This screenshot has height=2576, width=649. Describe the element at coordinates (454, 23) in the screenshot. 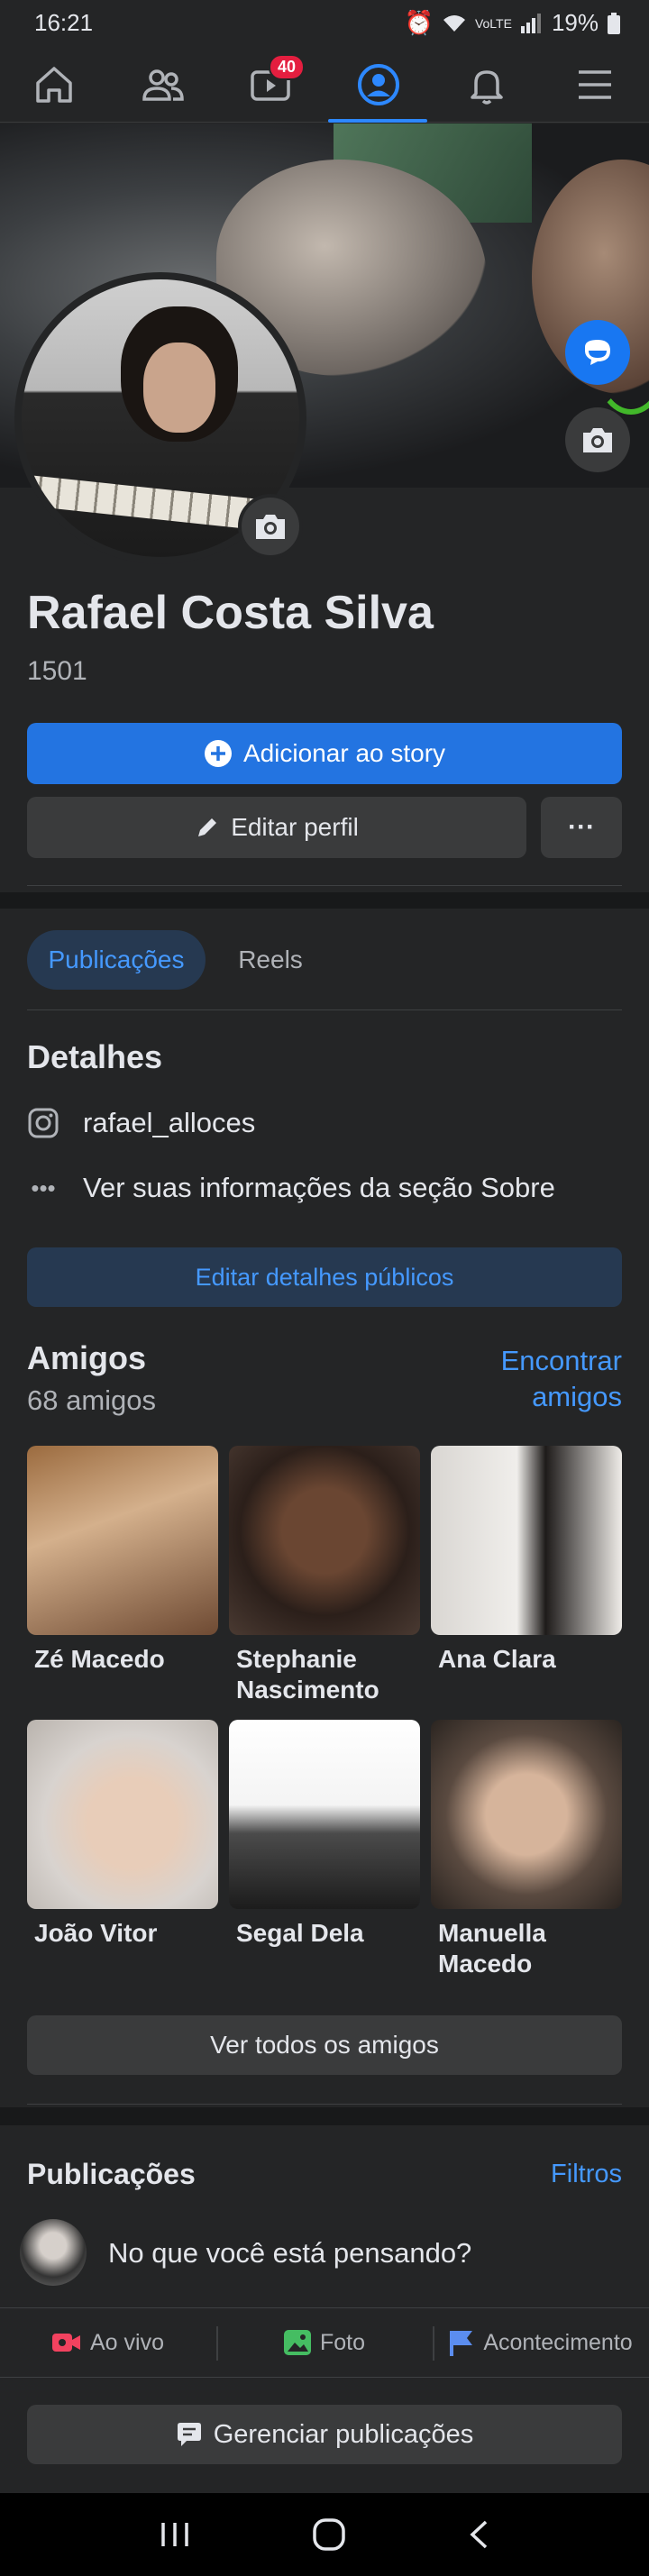

I see `wifi-icon` at that location.